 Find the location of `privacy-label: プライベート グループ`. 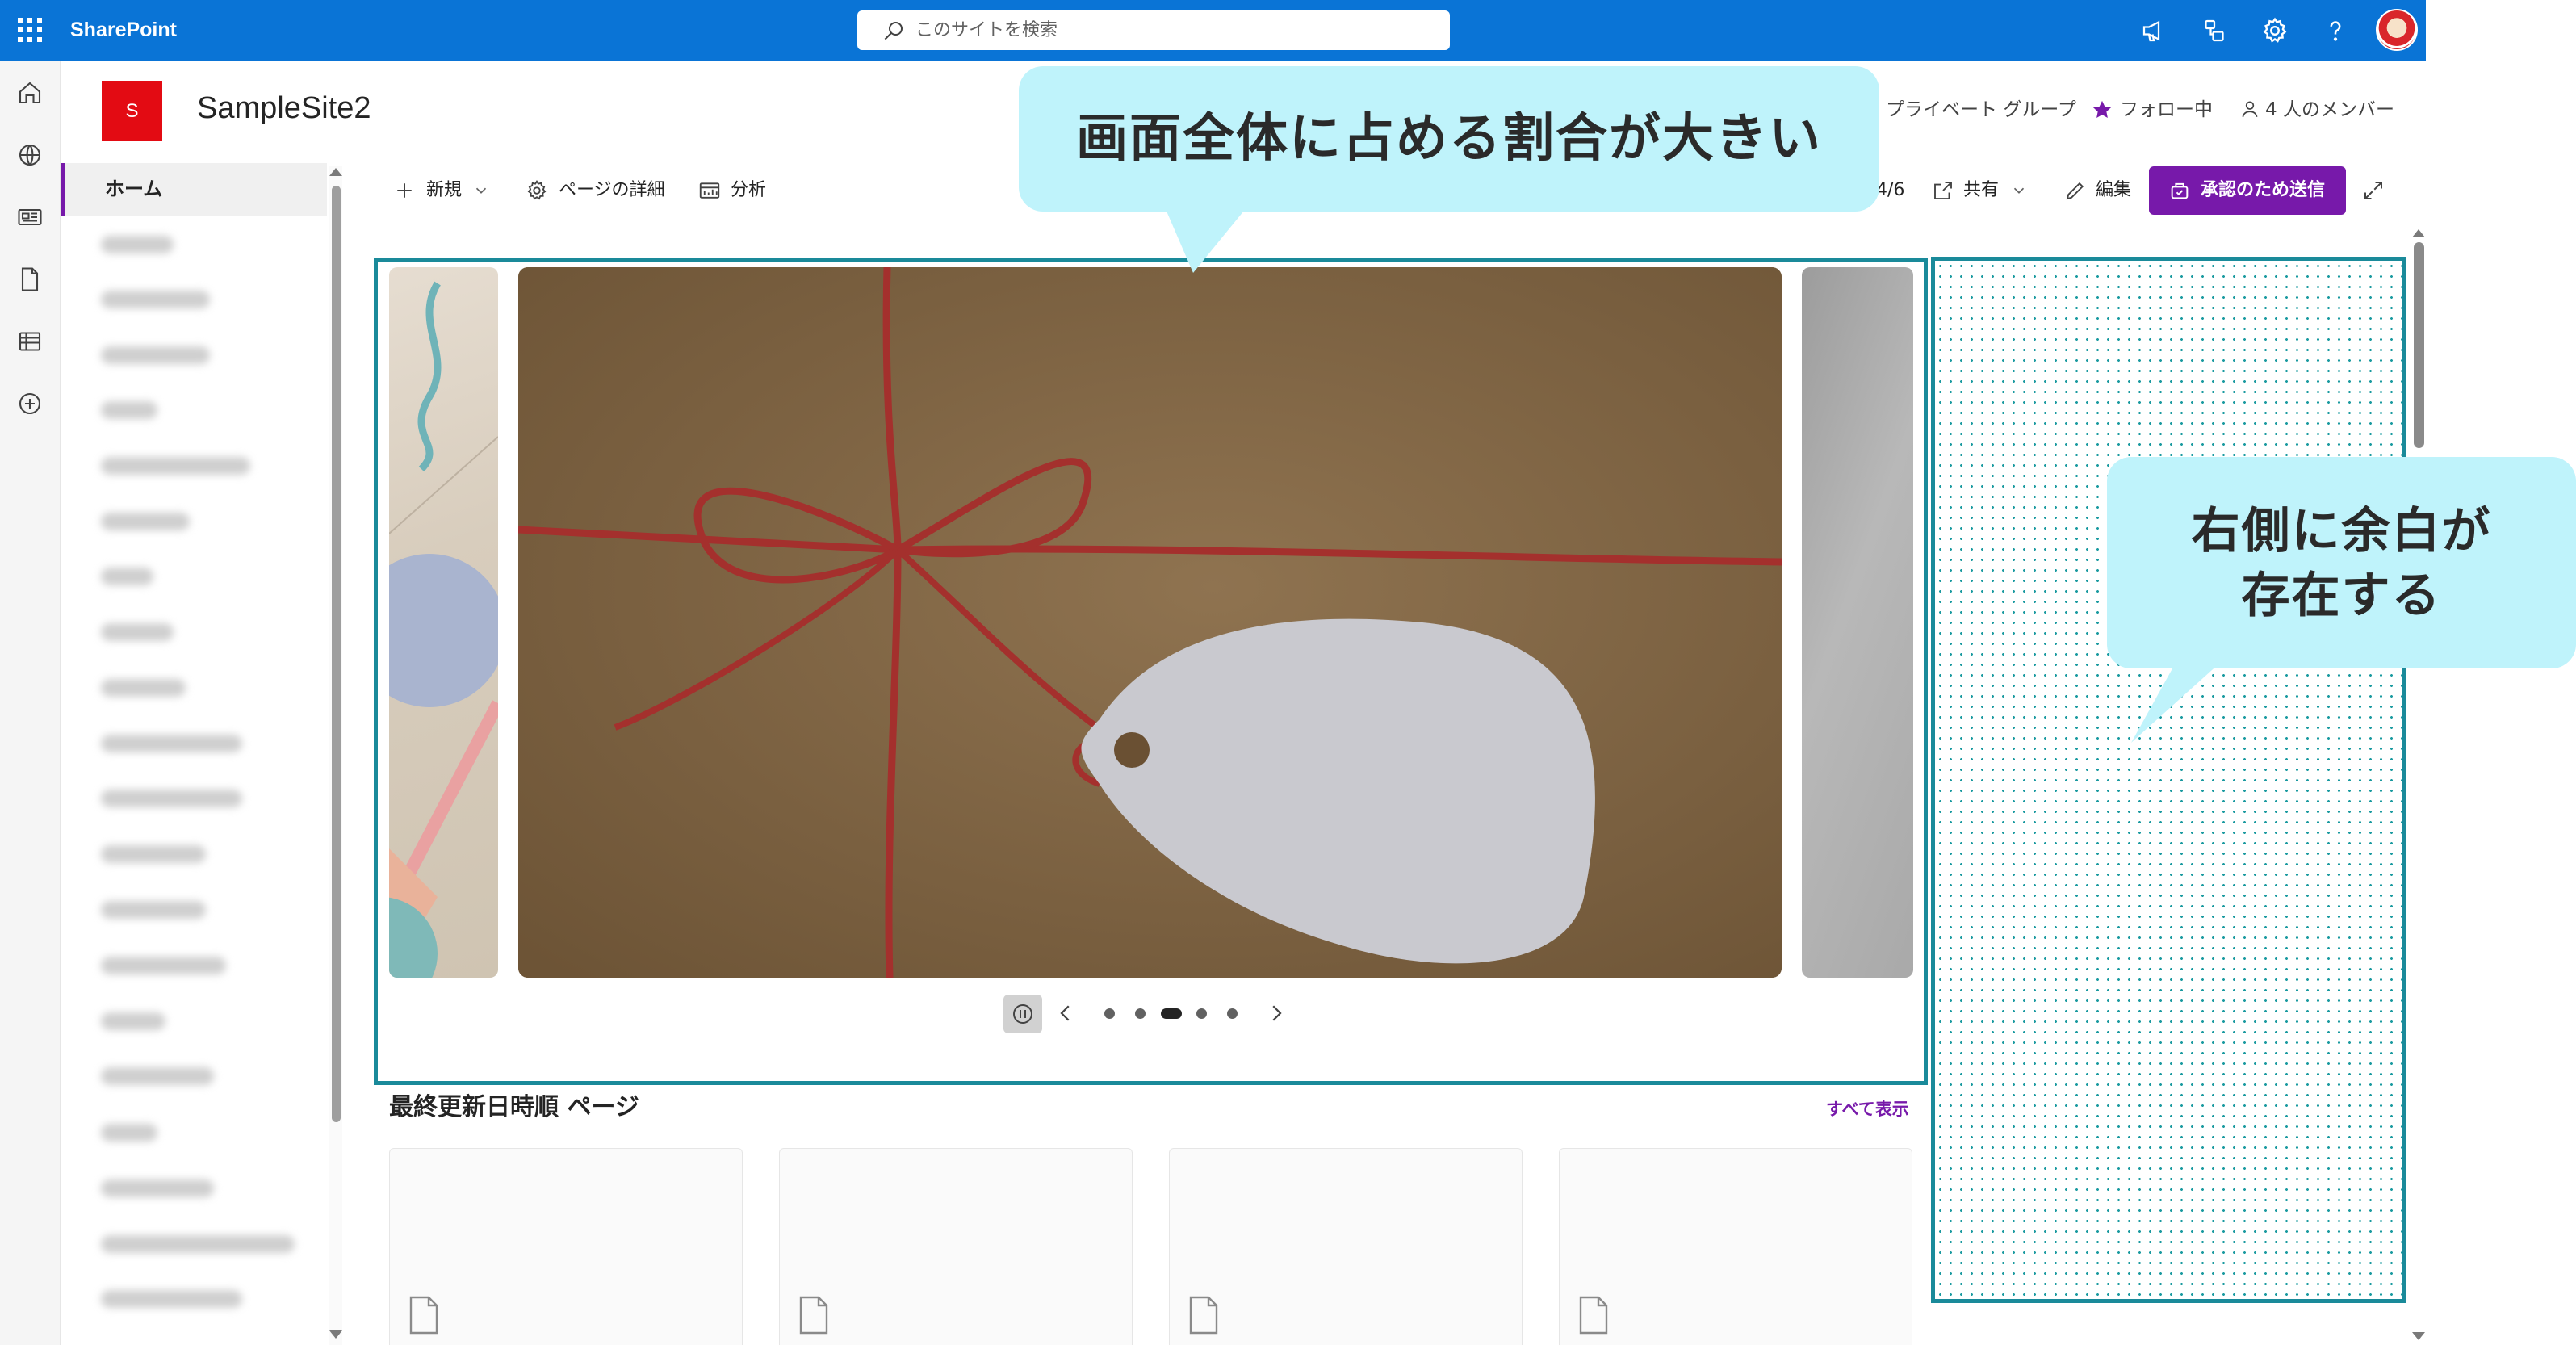

privacy-label: プライベート グループ is located at coordinates (1981, 110).